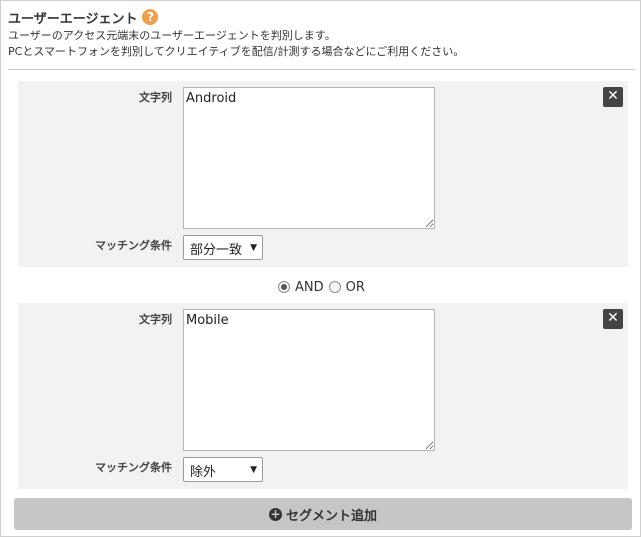 The height and width of the screenshot is (537, 641). Describe the element at coordinates (73, 19) in the screenshot. I see `page-title: ユーザーエージェント` at that location.